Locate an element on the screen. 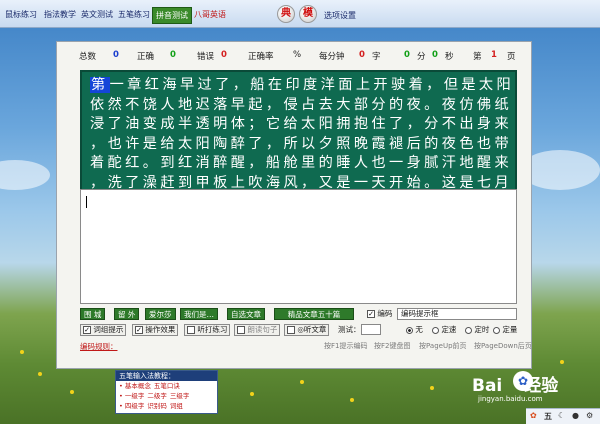  radio-fixed-speed: 定速 is located at coordinates (444, 329).